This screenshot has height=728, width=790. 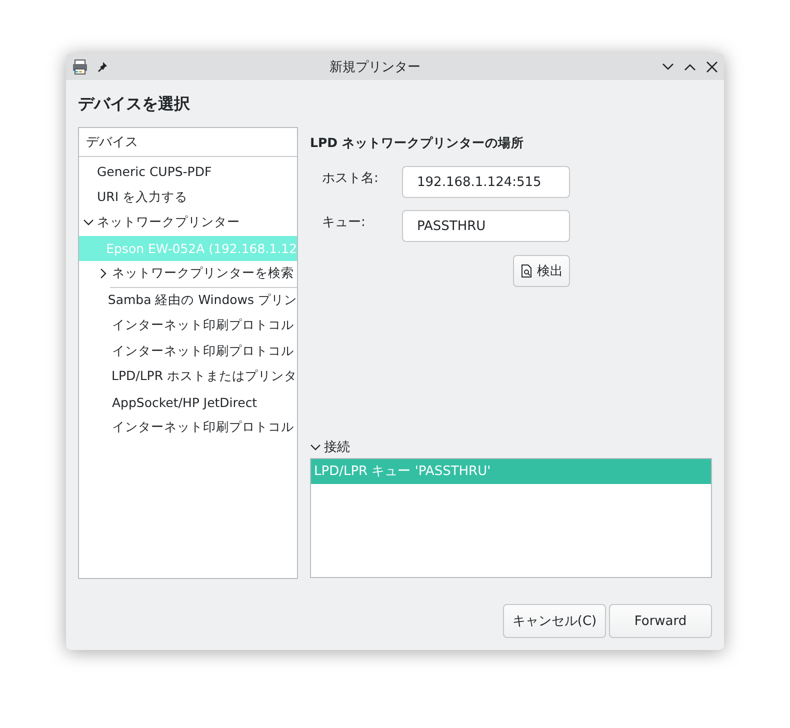 What do you see at coordinates (188, 377) in the screenshot?
I see `tree-item: LPD/LPR ホストまたはプリンタ` at bounding box center [188, 377].